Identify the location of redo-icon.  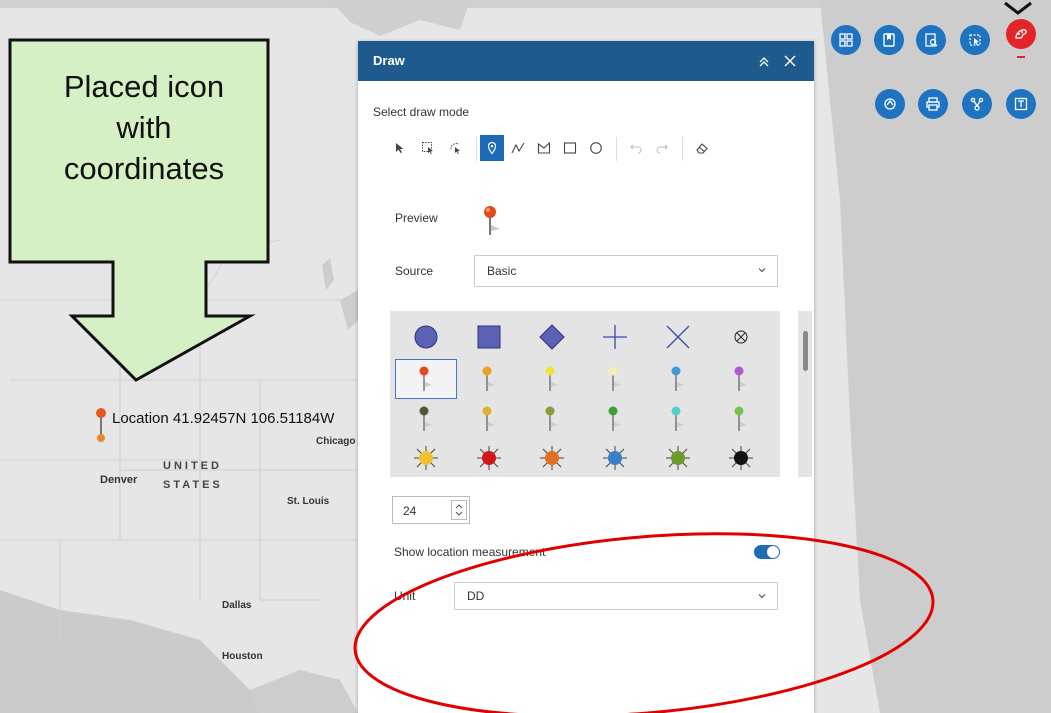
(662, 148).